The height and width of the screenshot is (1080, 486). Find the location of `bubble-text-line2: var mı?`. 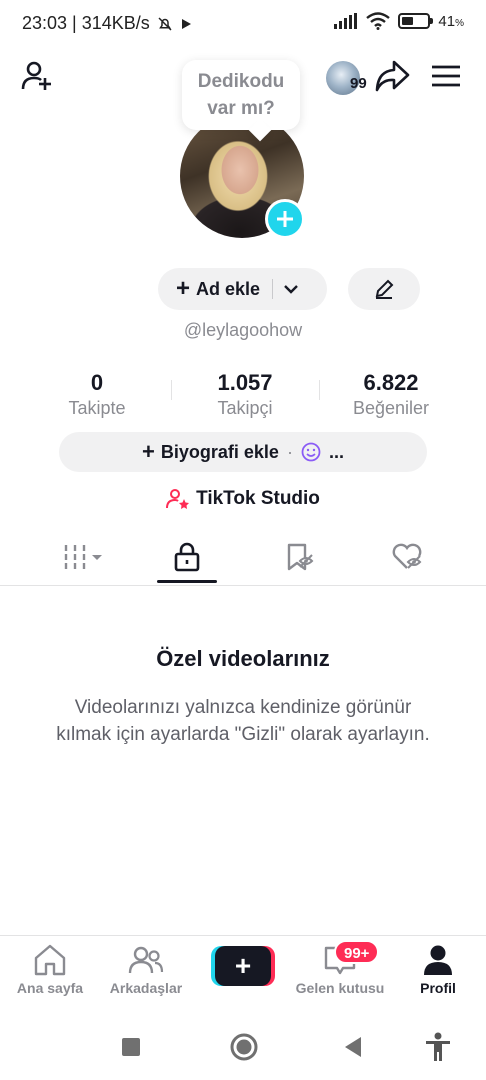

bubble-text-line2: var mı? is located at coordinates (241, 108).